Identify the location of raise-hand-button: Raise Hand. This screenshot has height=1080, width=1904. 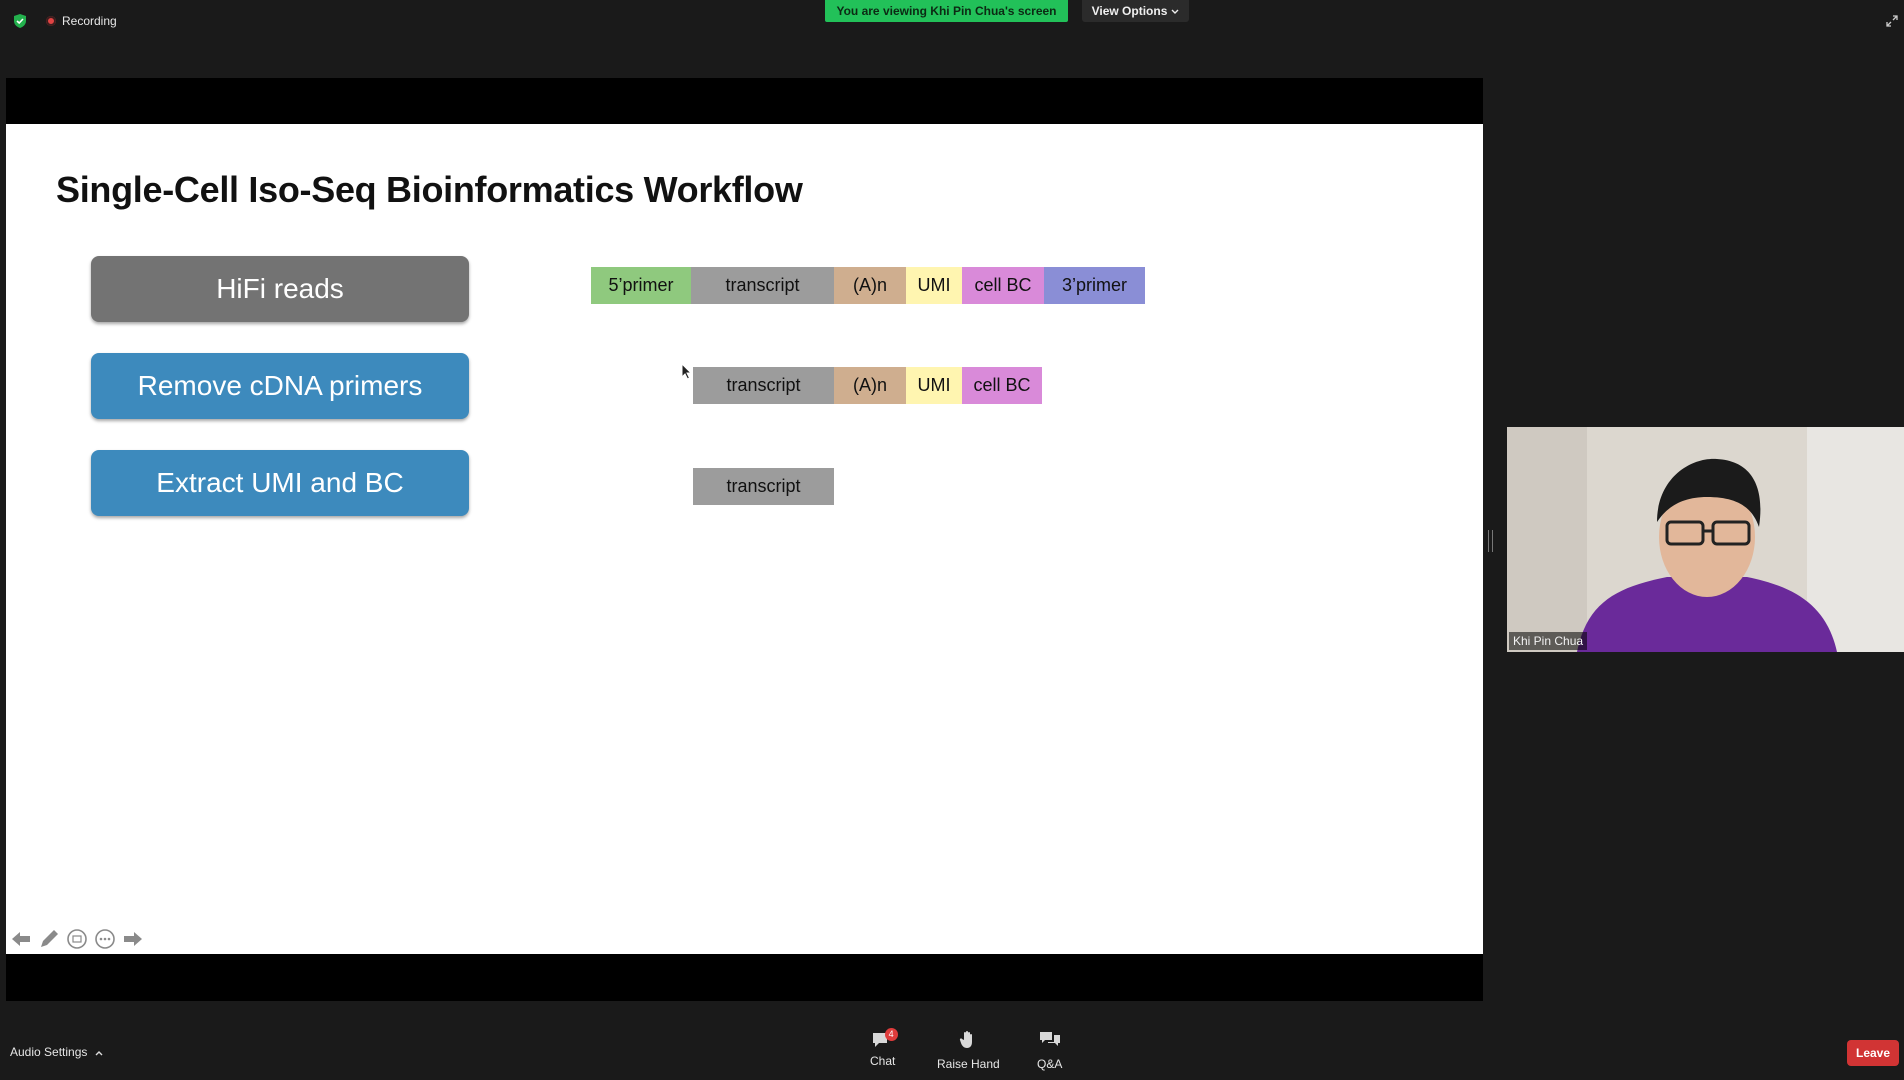
(968, 1050).